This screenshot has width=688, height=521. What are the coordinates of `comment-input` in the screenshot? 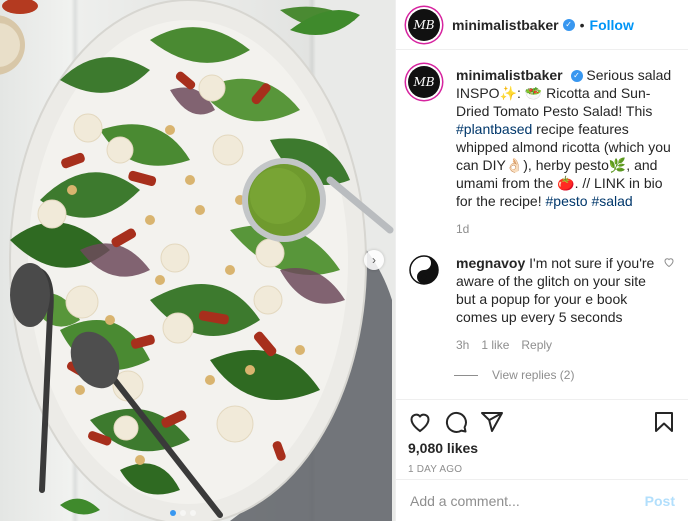 It's located at (527, 500).